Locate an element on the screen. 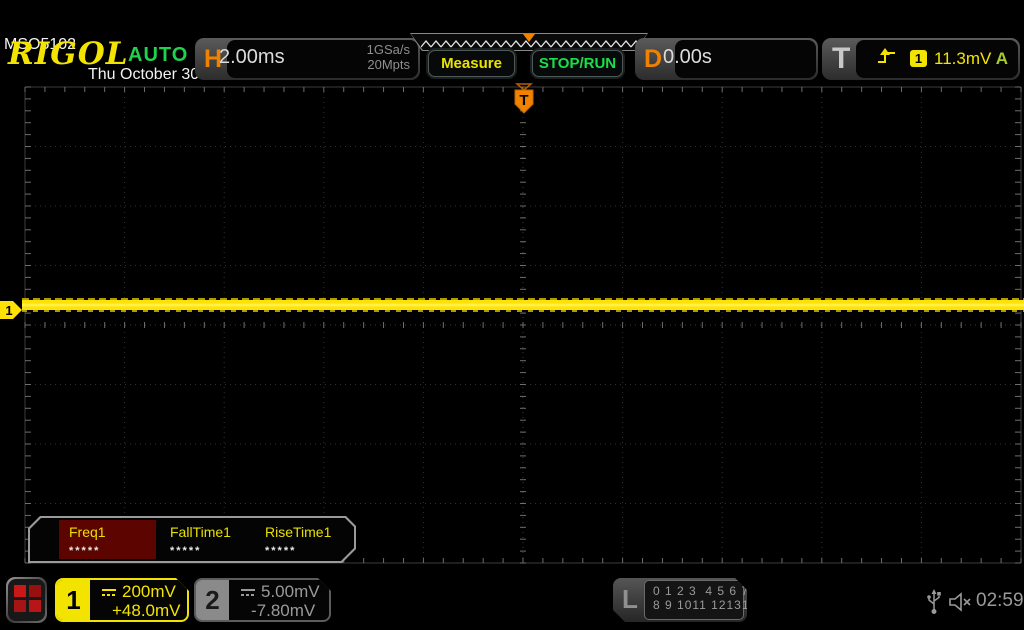 The image size is (1024, 630). memory-depth-value: 20Mpts is located at coordinates (388, 64).